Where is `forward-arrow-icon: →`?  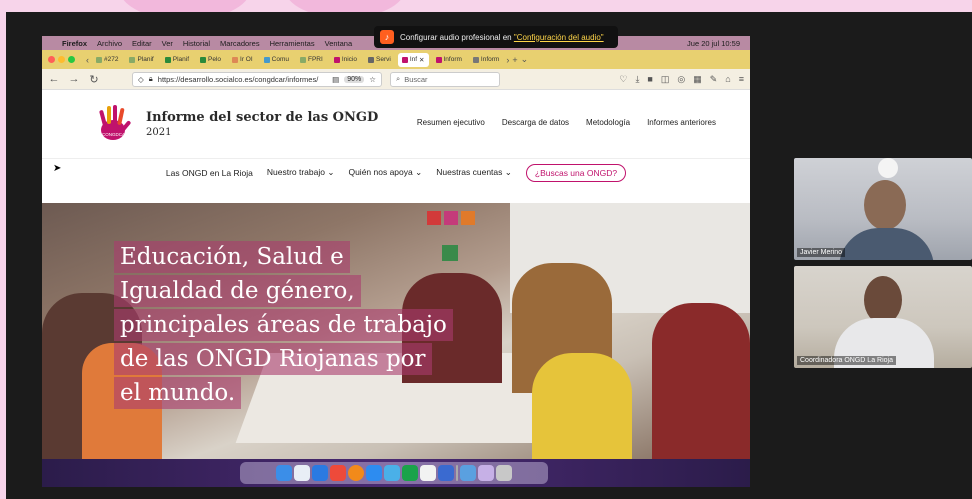
forward-arrow-icon: → is located at coordinates (74, 79).